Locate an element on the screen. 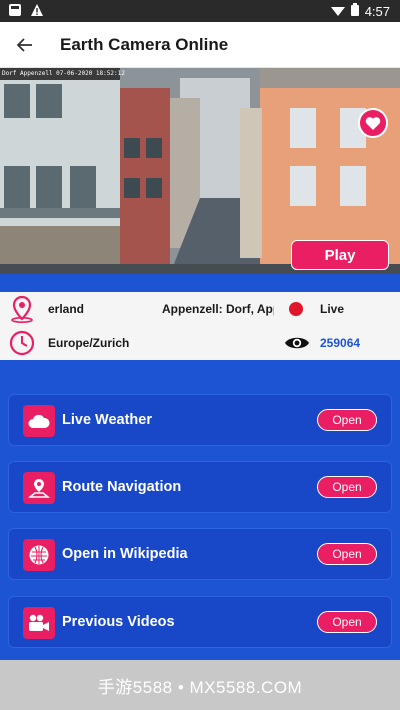 This screenshot has width=400, height=710. open-wikipedia-button: Open is located at coordinates (347, 554).